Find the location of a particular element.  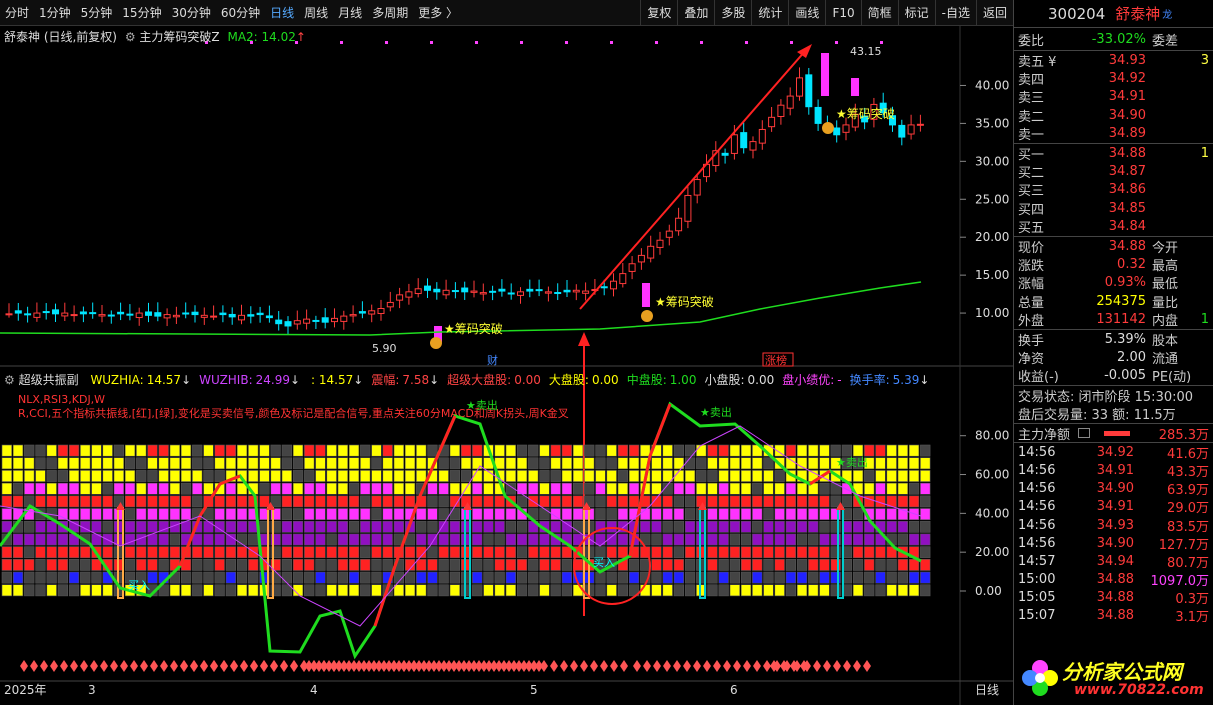

period-tab: 15分钟 is located at coordinates (141, 12).